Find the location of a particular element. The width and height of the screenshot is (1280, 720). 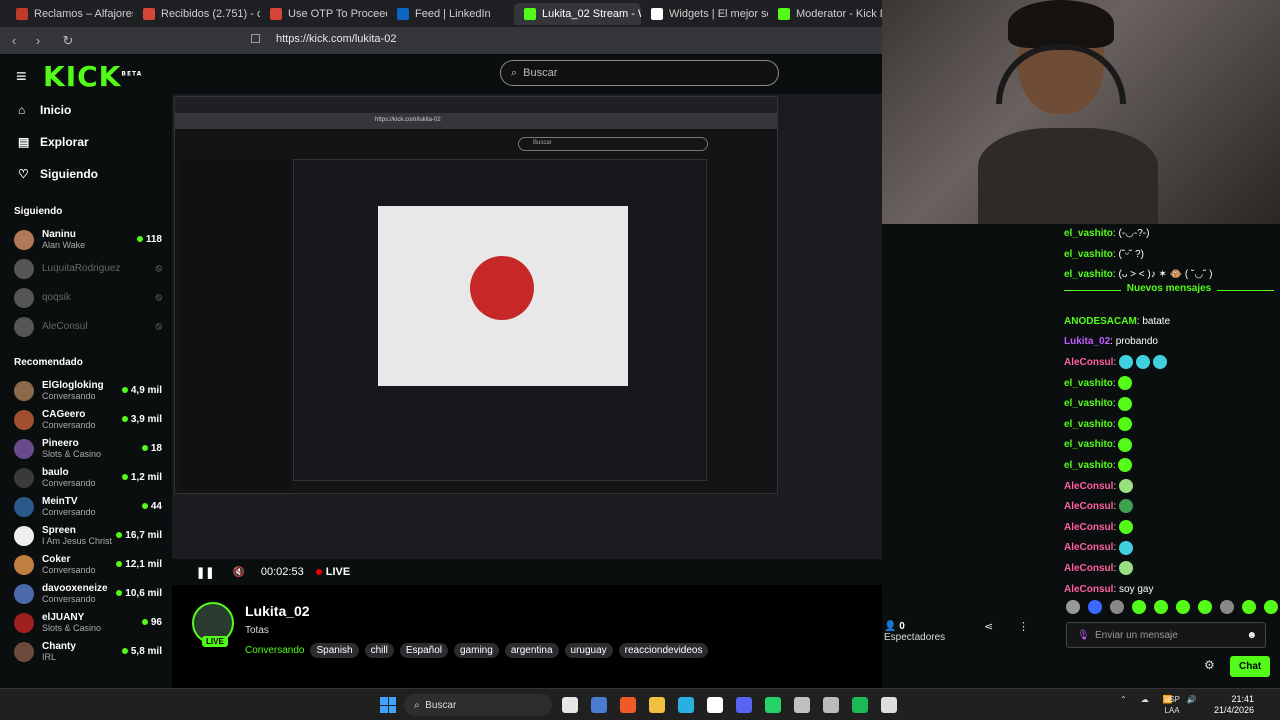

channel-item: Spreen I Am Jesus Christ 16,7 mil is located at coordinates (86, 535).